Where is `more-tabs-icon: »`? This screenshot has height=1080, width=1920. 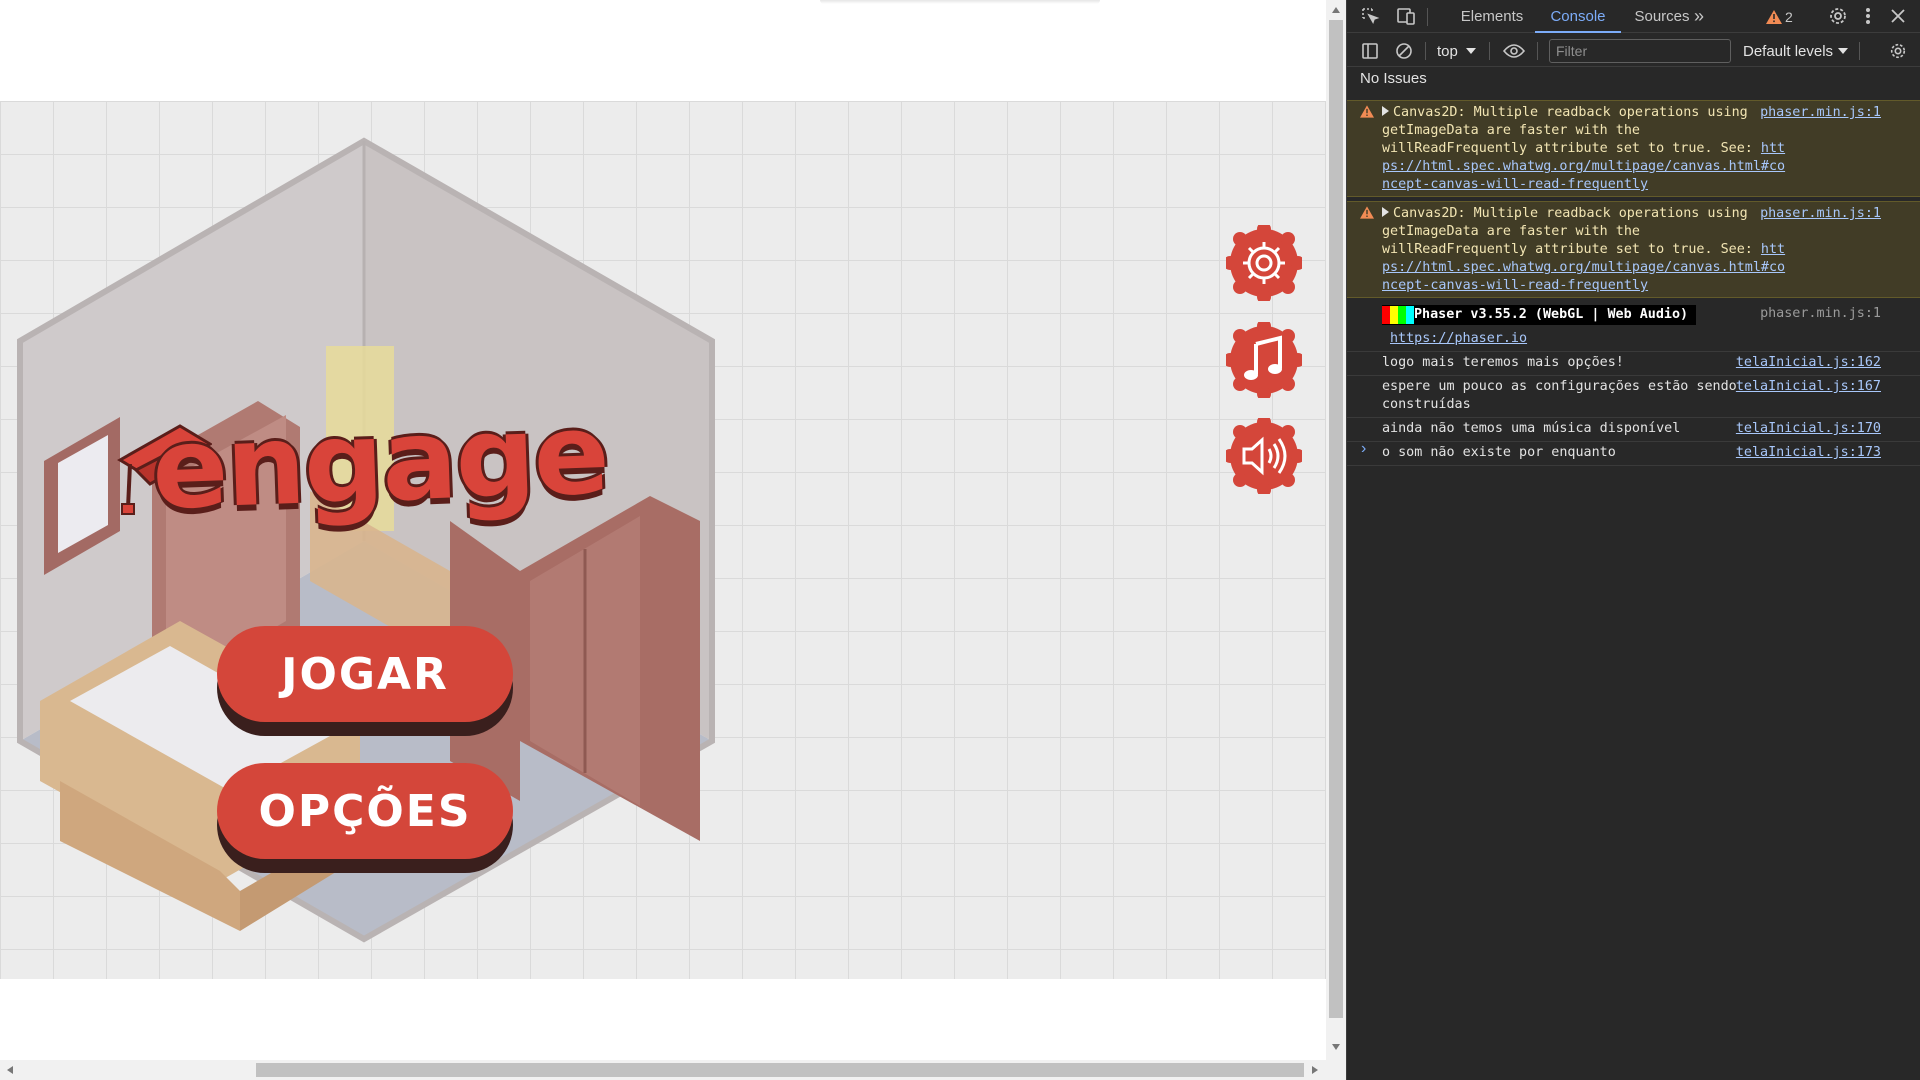 more-tabs-icon: » is located at coordinates (1699, 16).